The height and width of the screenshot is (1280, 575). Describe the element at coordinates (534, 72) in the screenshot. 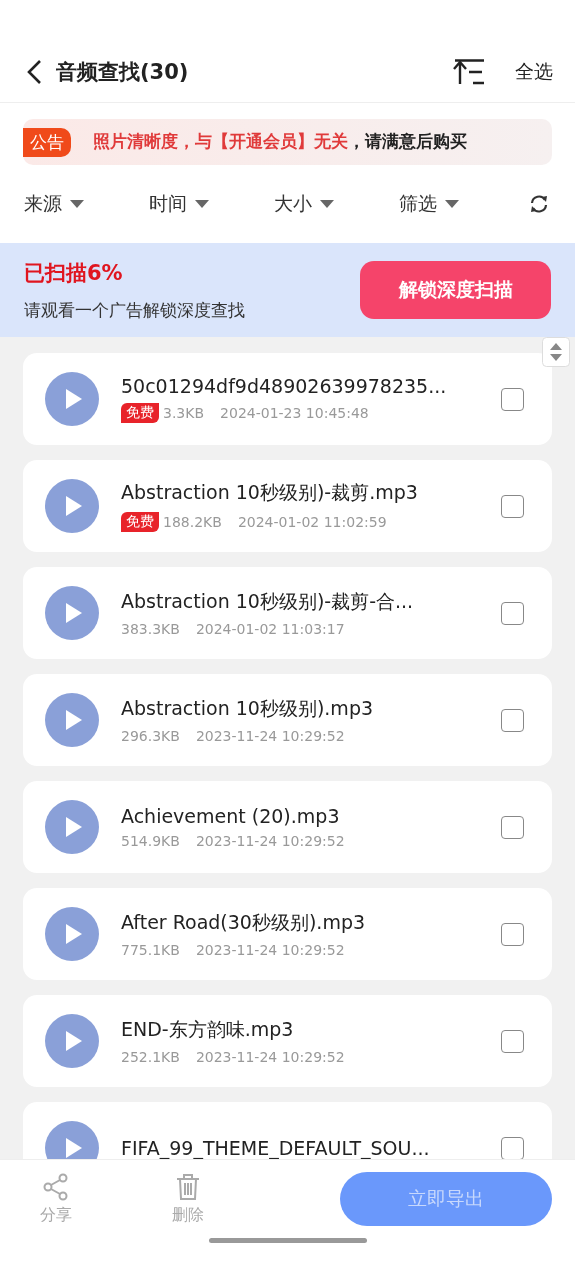

I see `select-all-button: 全选` at that location.